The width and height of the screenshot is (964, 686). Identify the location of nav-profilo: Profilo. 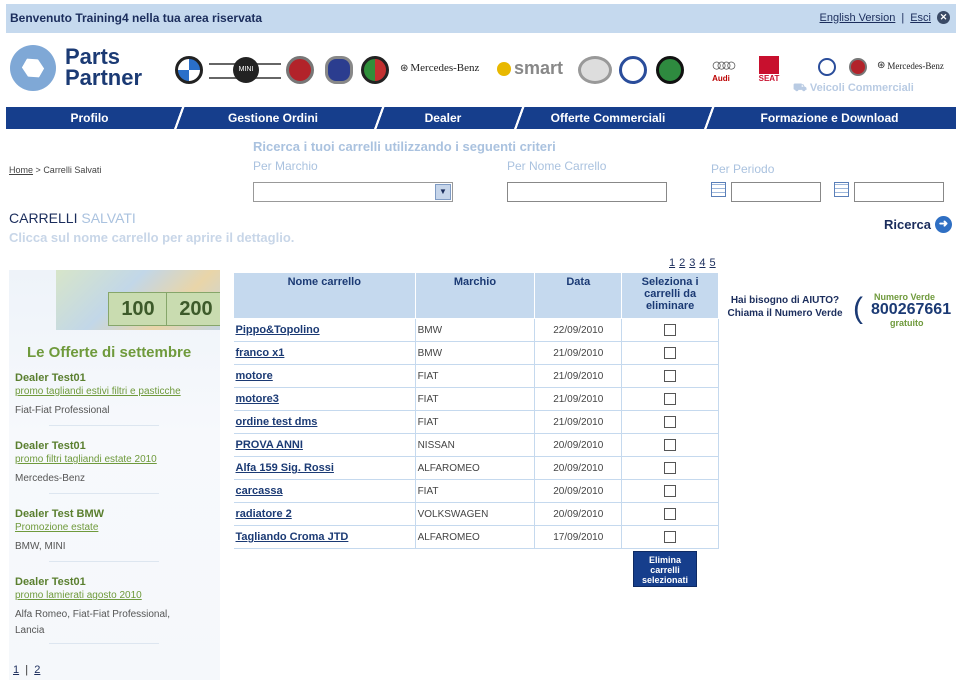
(89, 118).